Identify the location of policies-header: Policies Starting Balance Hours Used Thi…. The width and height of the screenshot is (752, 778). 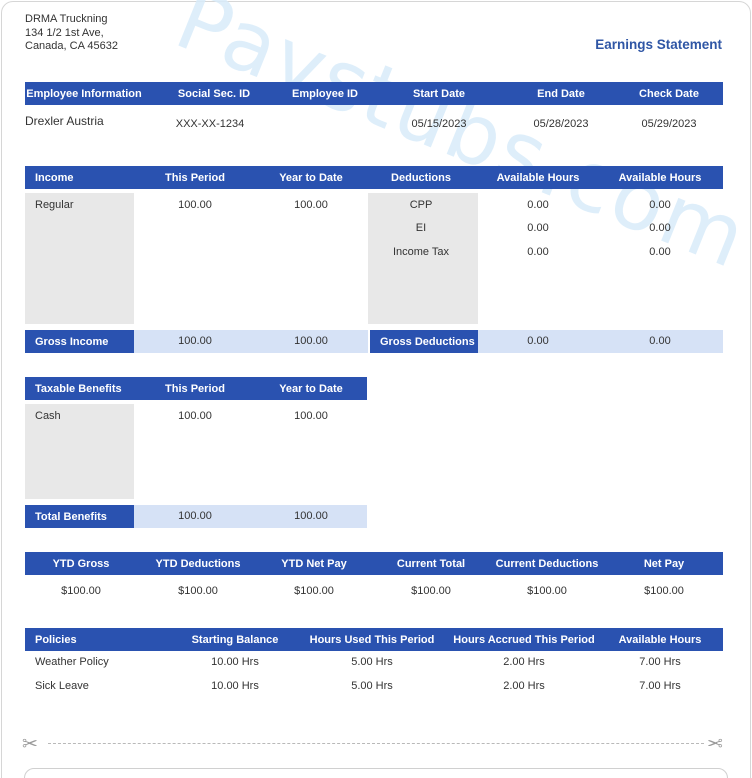
(374, 639).